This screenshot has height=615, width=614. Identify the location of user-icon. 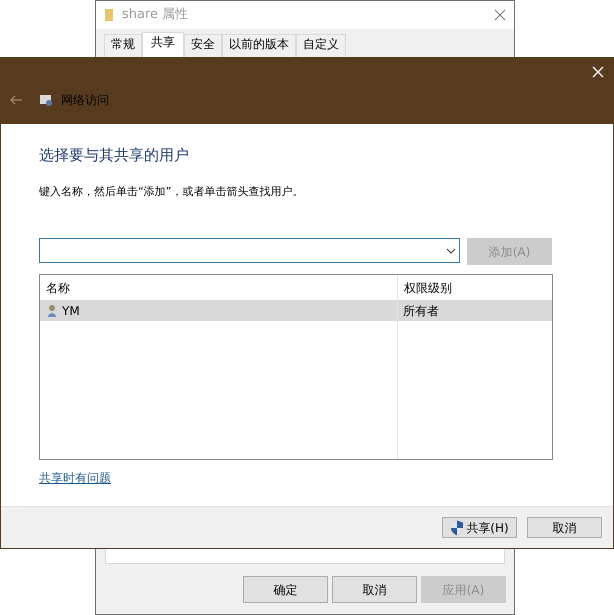
(52, 311).